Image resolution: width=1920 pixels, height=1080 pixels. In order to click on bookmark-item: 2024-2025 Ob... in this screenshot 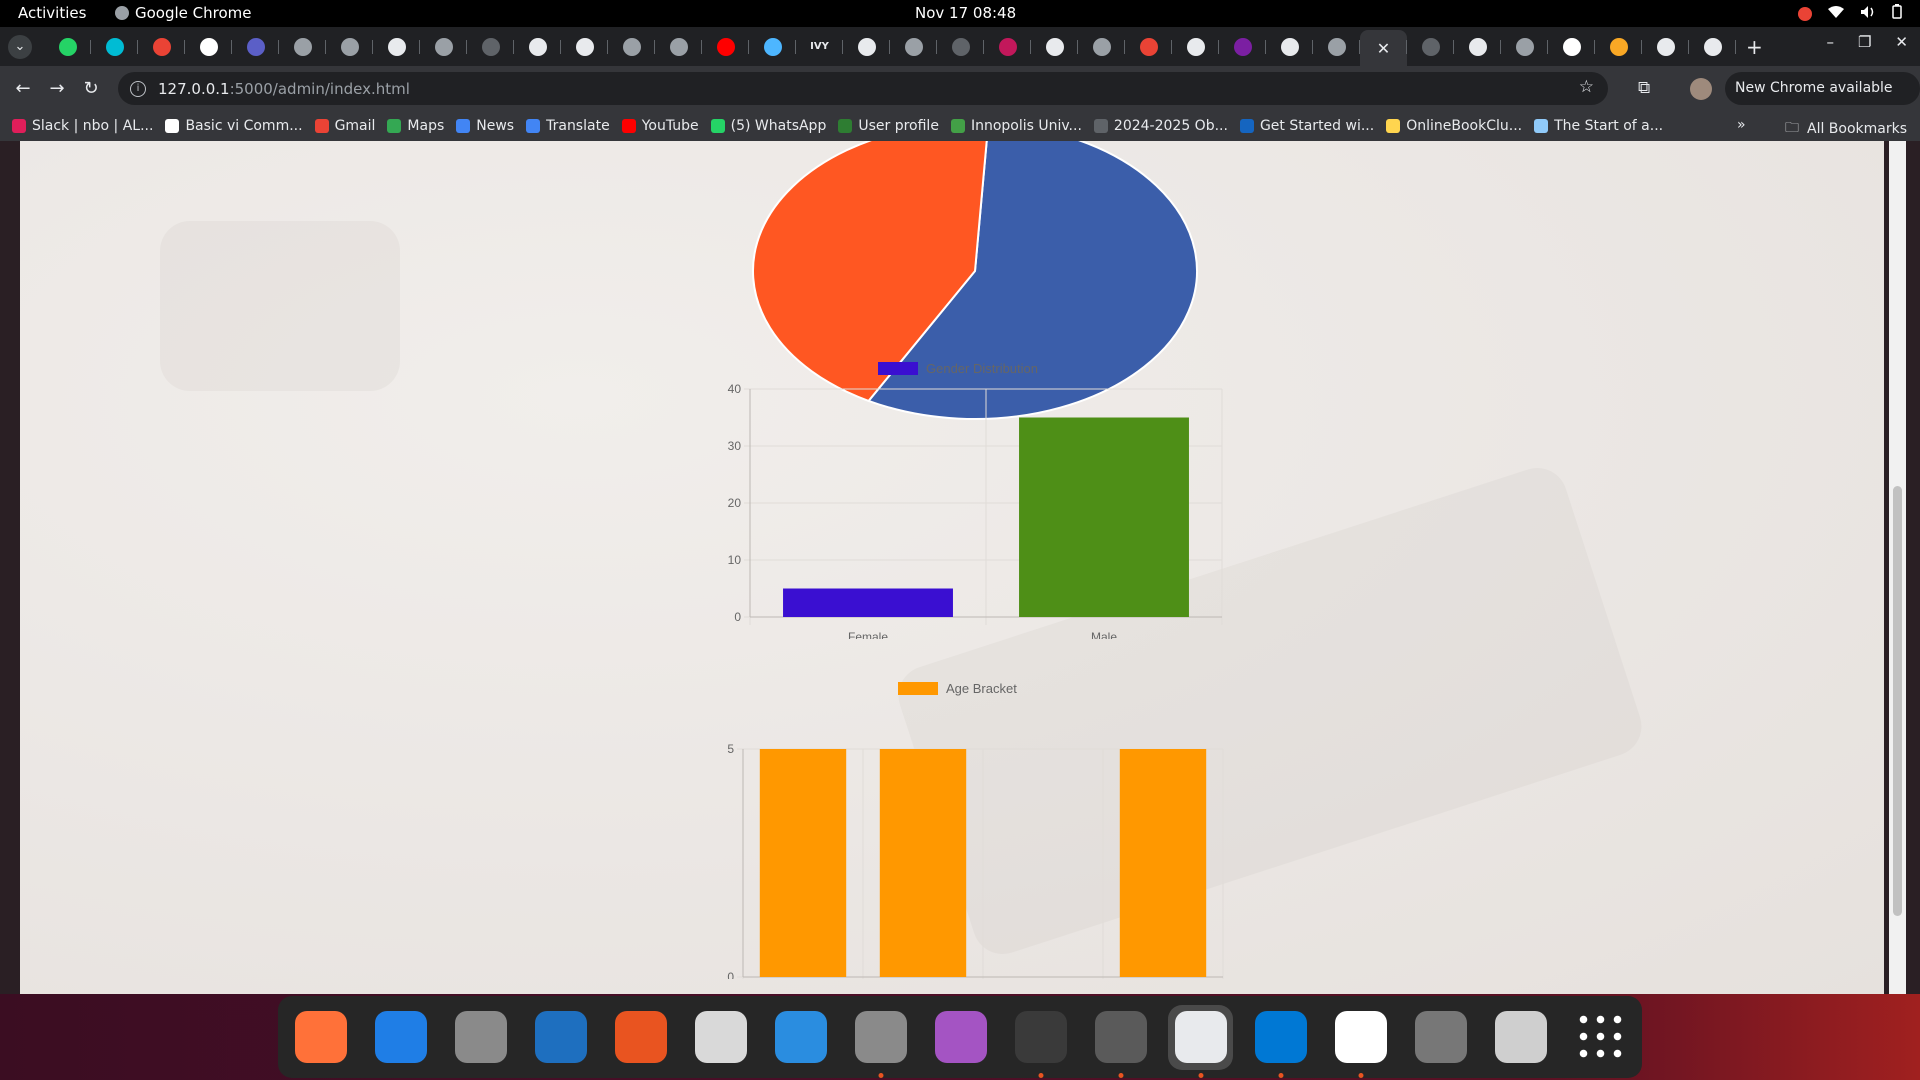, I will do `click(1160, 126)`.